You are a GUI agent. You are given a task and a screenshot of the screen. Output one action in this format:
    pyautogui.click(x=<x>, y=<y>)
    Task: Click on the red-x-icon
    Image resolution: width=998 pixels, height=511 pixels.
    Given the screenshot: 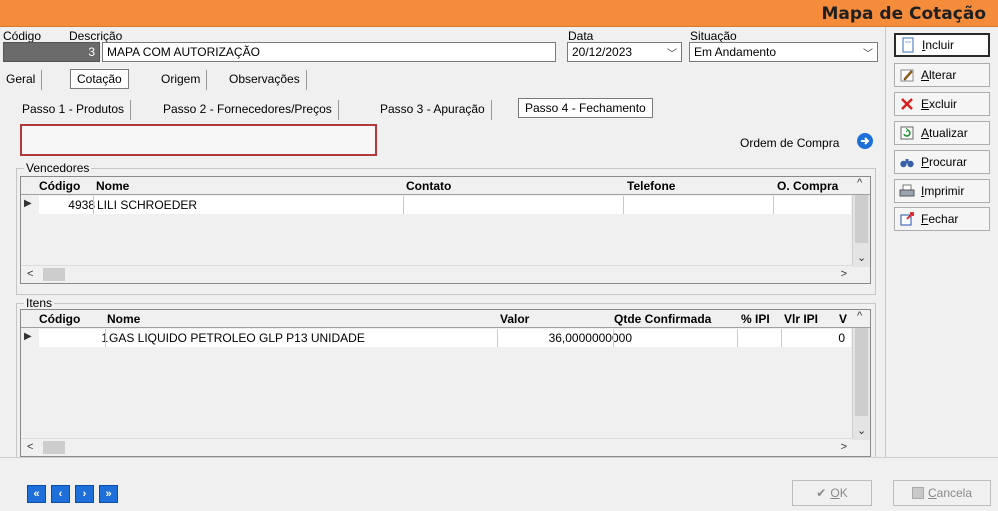 What is the action you would take?
    pyautogui.click(x=908, y=104)
    